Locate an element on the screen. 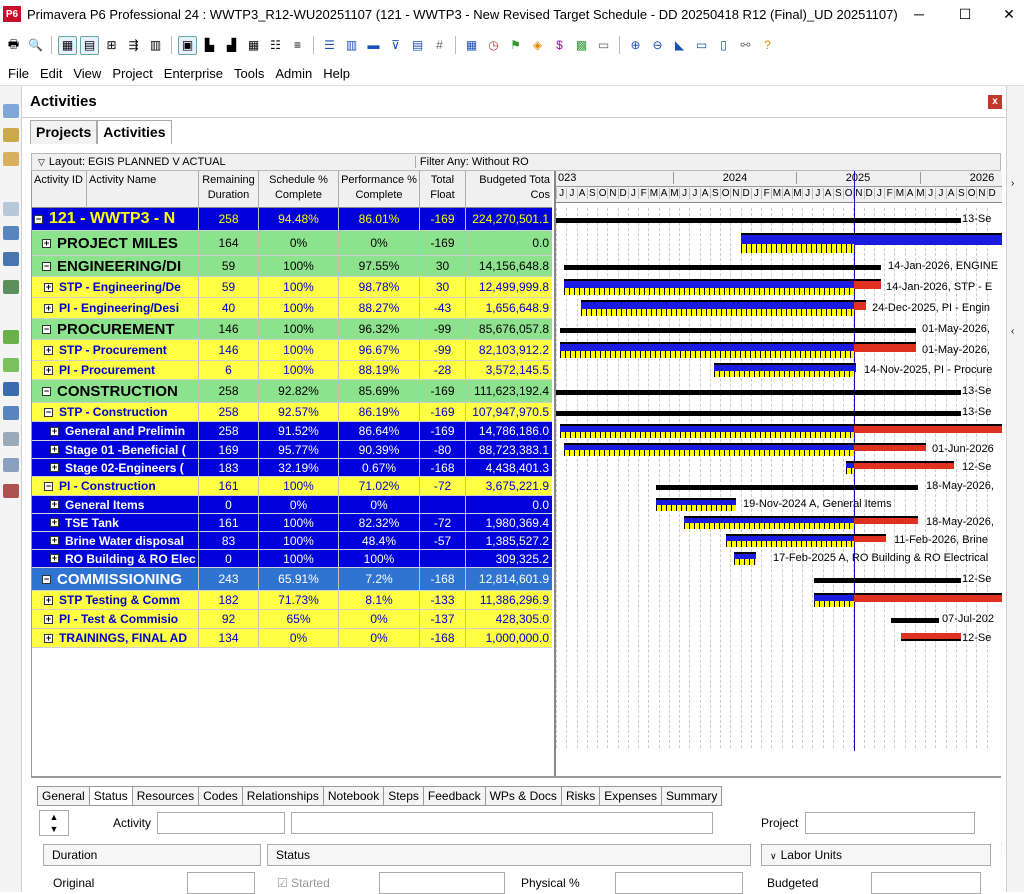  performance-complete-cell: 96.32% is located at coordinates (379, 329).